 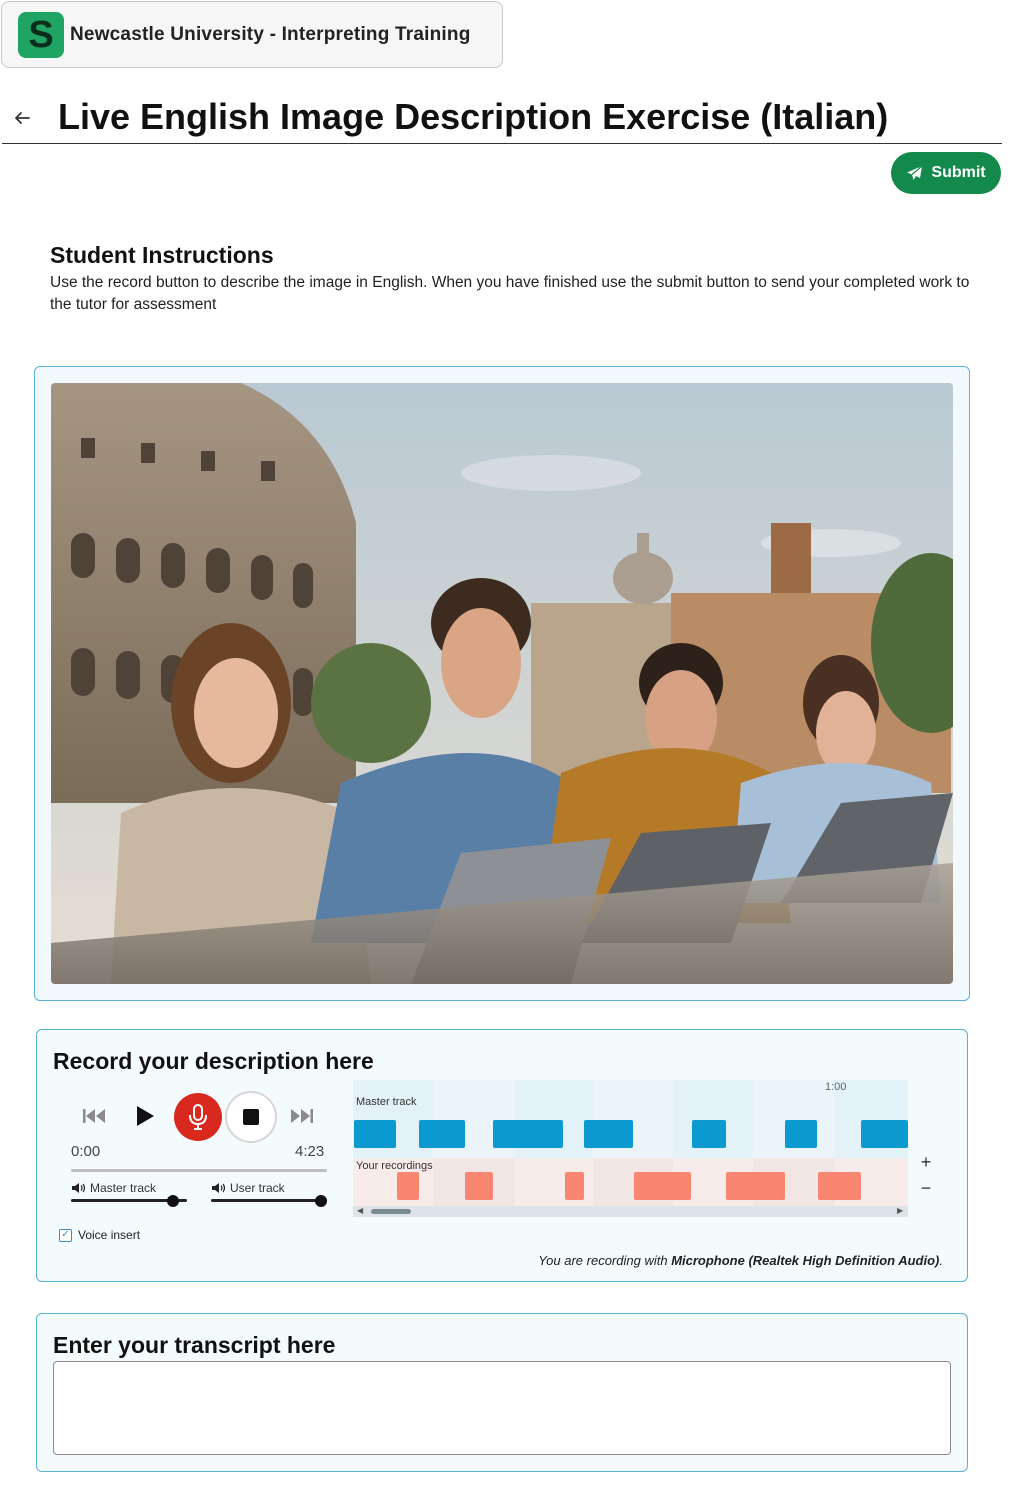 I want to click on submit-label: Submit, so click(x=958, y=172).